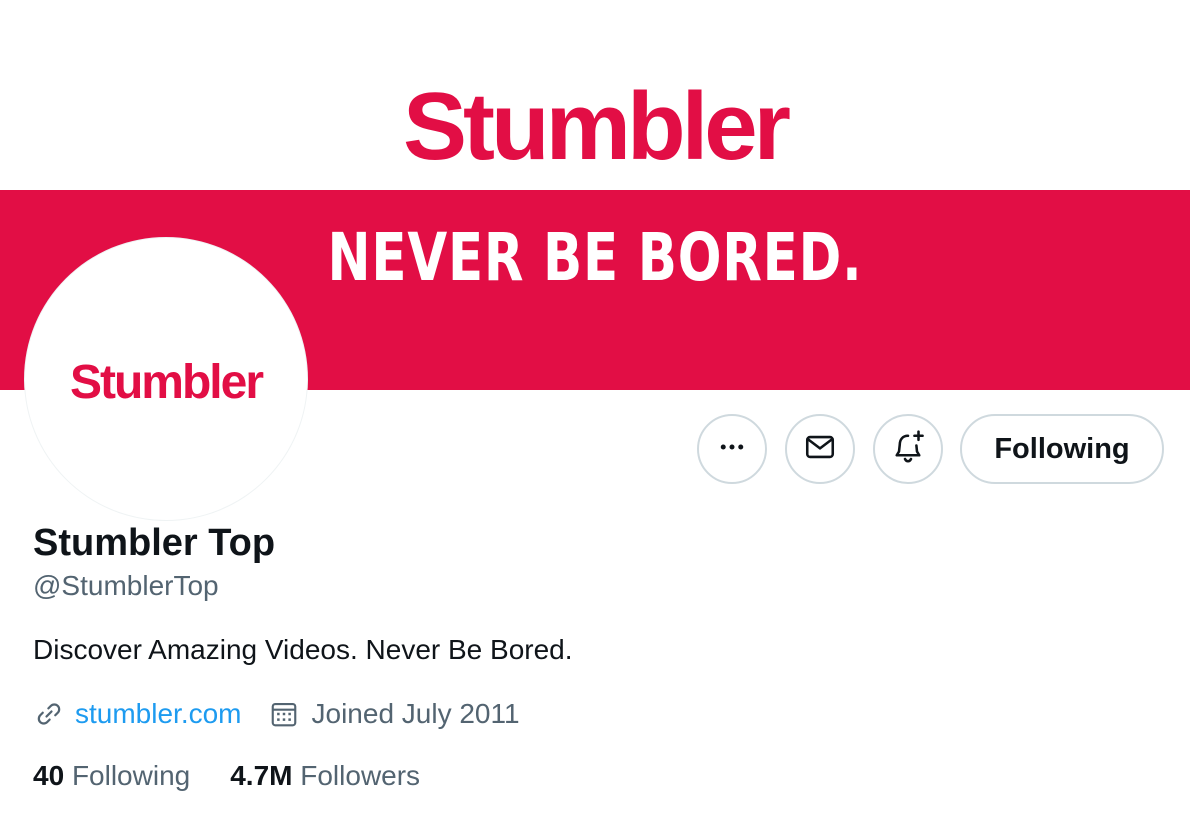 Image resolution: width=1190 pixels, height=828 pixels. Describe the element at coordinates (284, 714) in the screenshot. I see `calendar-icon` at that location.